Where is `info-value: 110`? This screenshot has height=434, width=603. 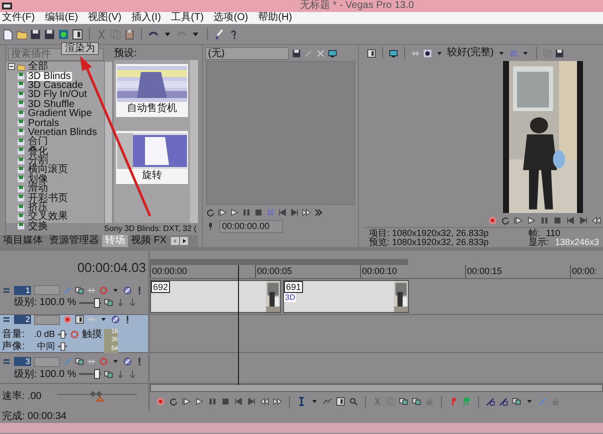 info-value: 110 is located at coordinates (553, 233).